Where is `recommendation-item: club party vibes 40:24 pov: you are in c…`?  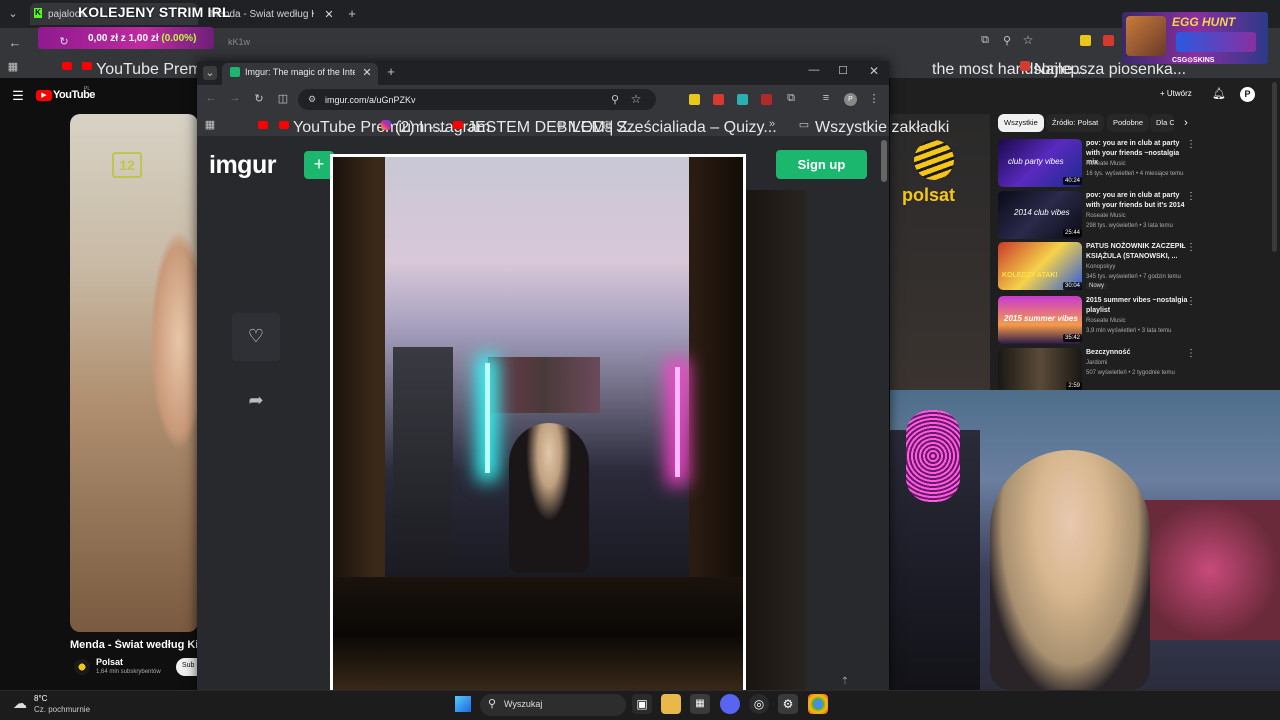 recommendation-item: club party vibes 40:24 pov: you are in c… is located at coordinates (1132, 163).